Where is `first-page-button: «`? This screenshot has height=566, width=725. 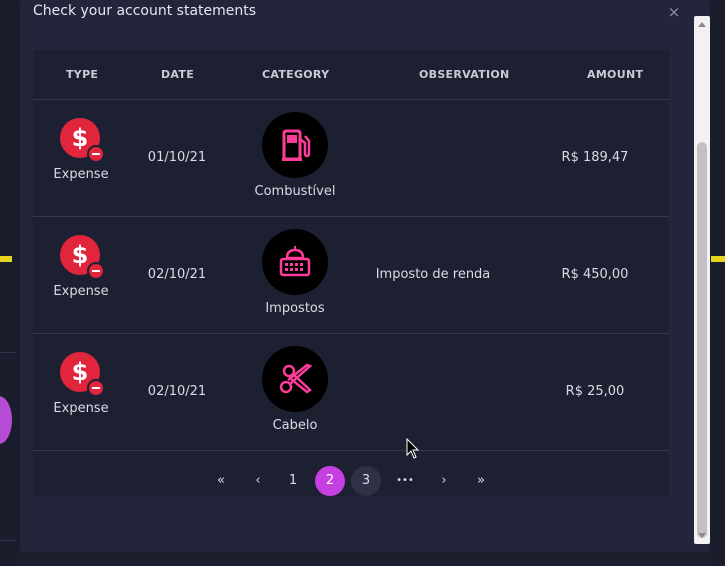 first-page-button: « is located at coordinates (221, 481).